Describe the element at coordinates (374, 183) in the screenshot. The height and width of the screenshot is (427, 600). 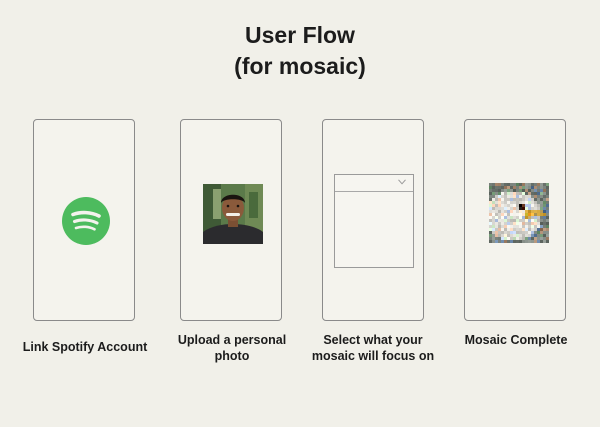
I see `dropdown-header` at that location.